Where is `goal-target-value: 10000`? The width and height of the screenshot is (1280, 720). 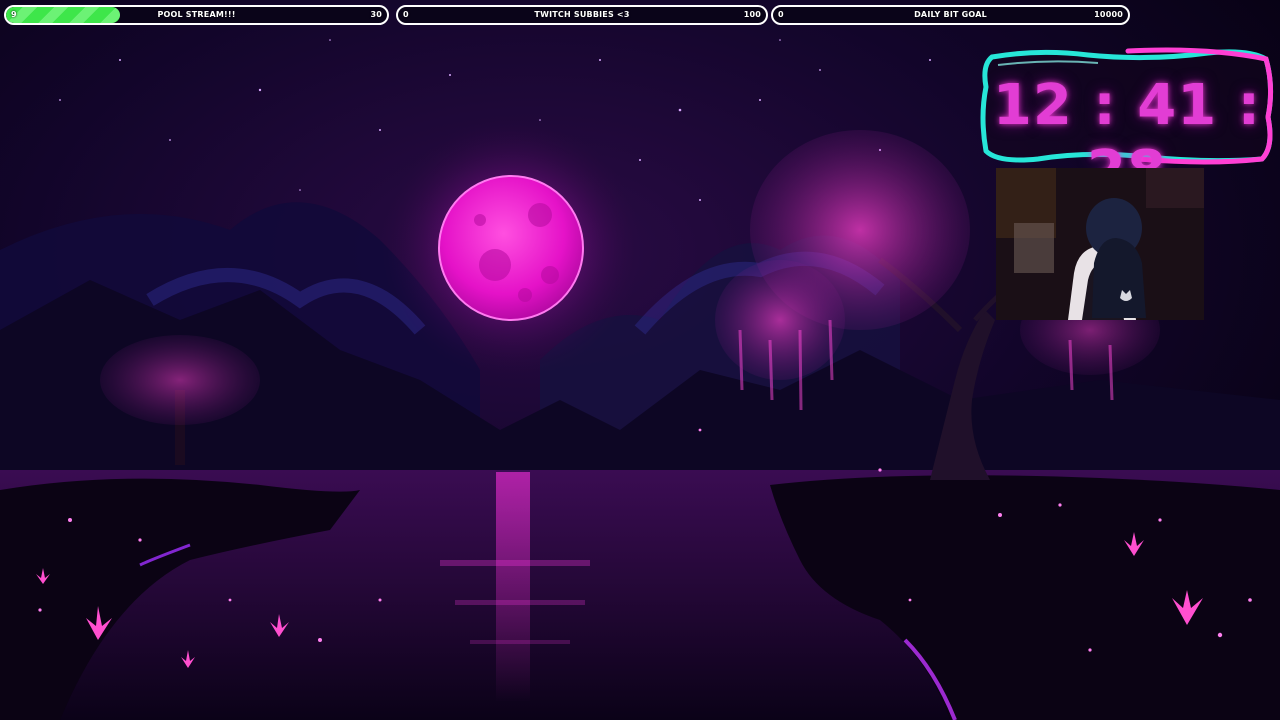
goal-target-value: 10000 is located at coordinates (1108, 14).